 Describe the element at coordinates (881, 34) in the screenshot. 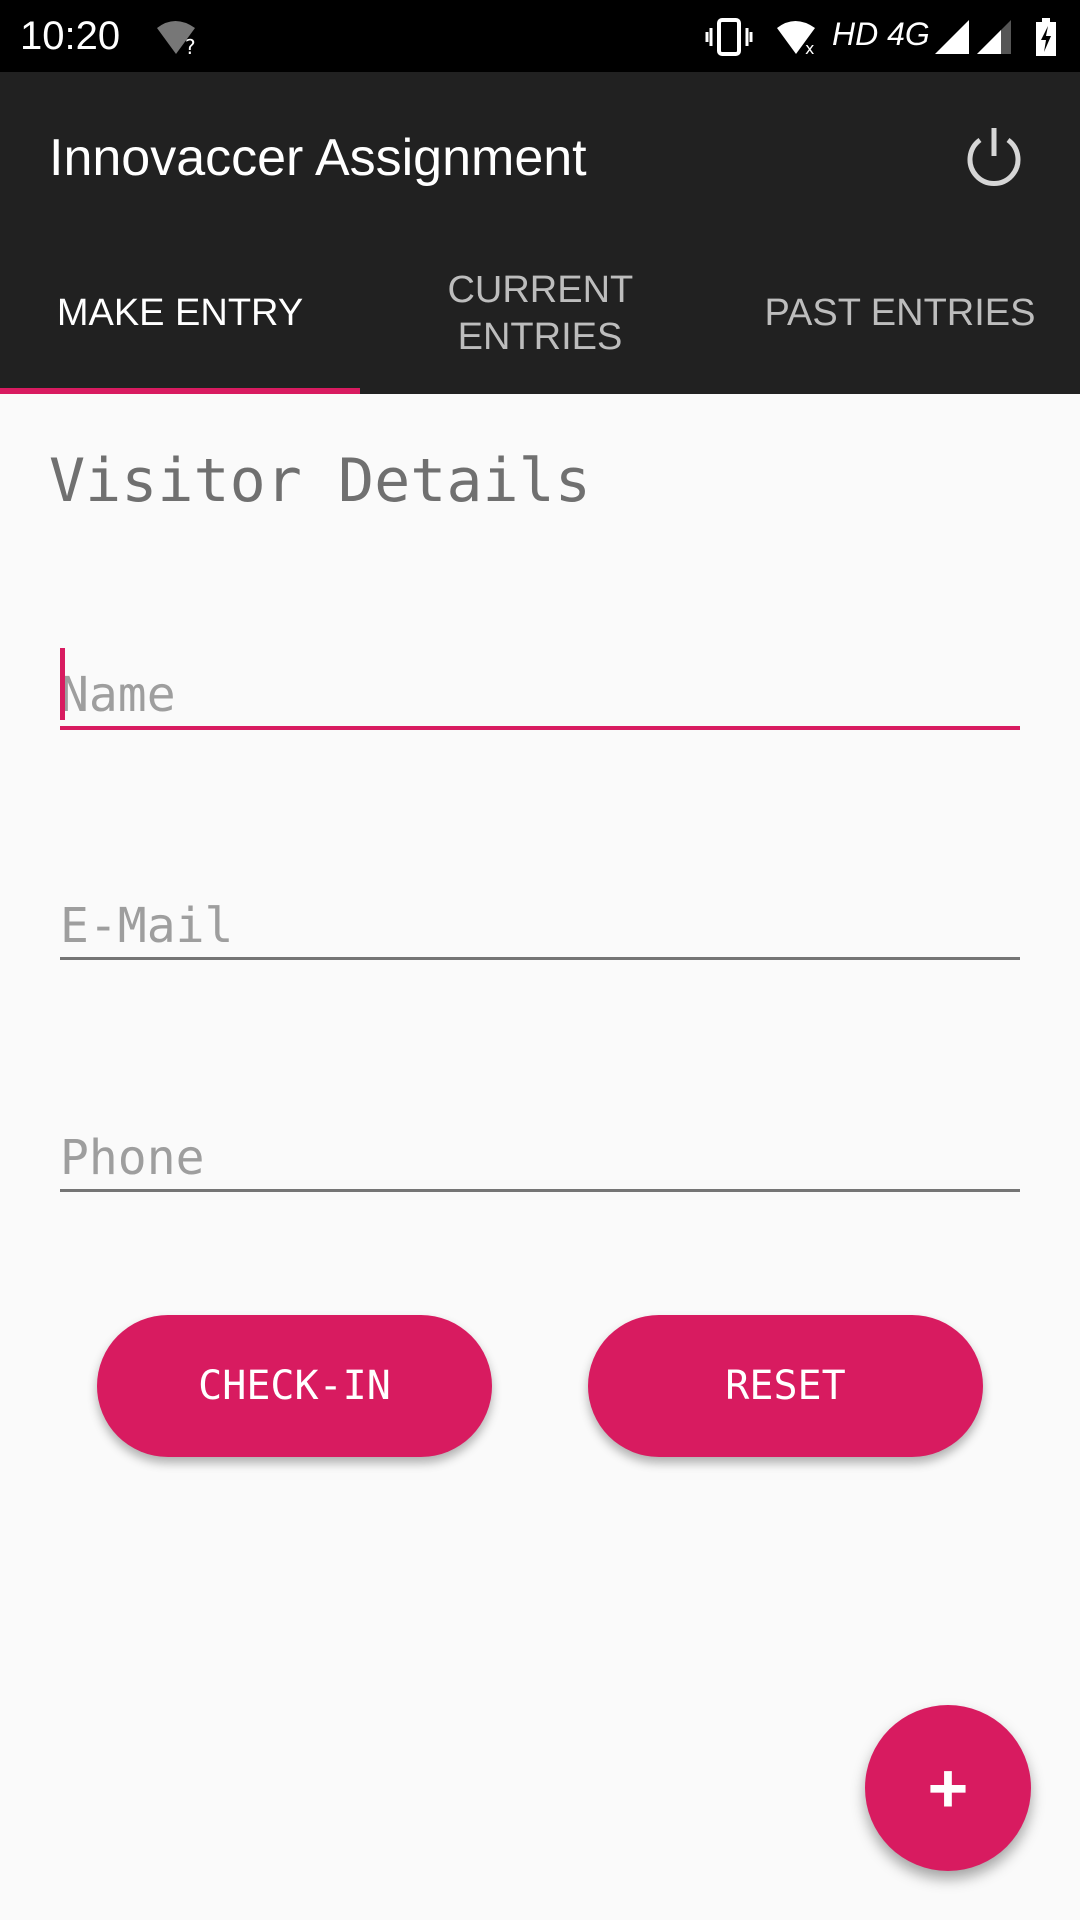

I see `network-type: HD 4G` at that location.